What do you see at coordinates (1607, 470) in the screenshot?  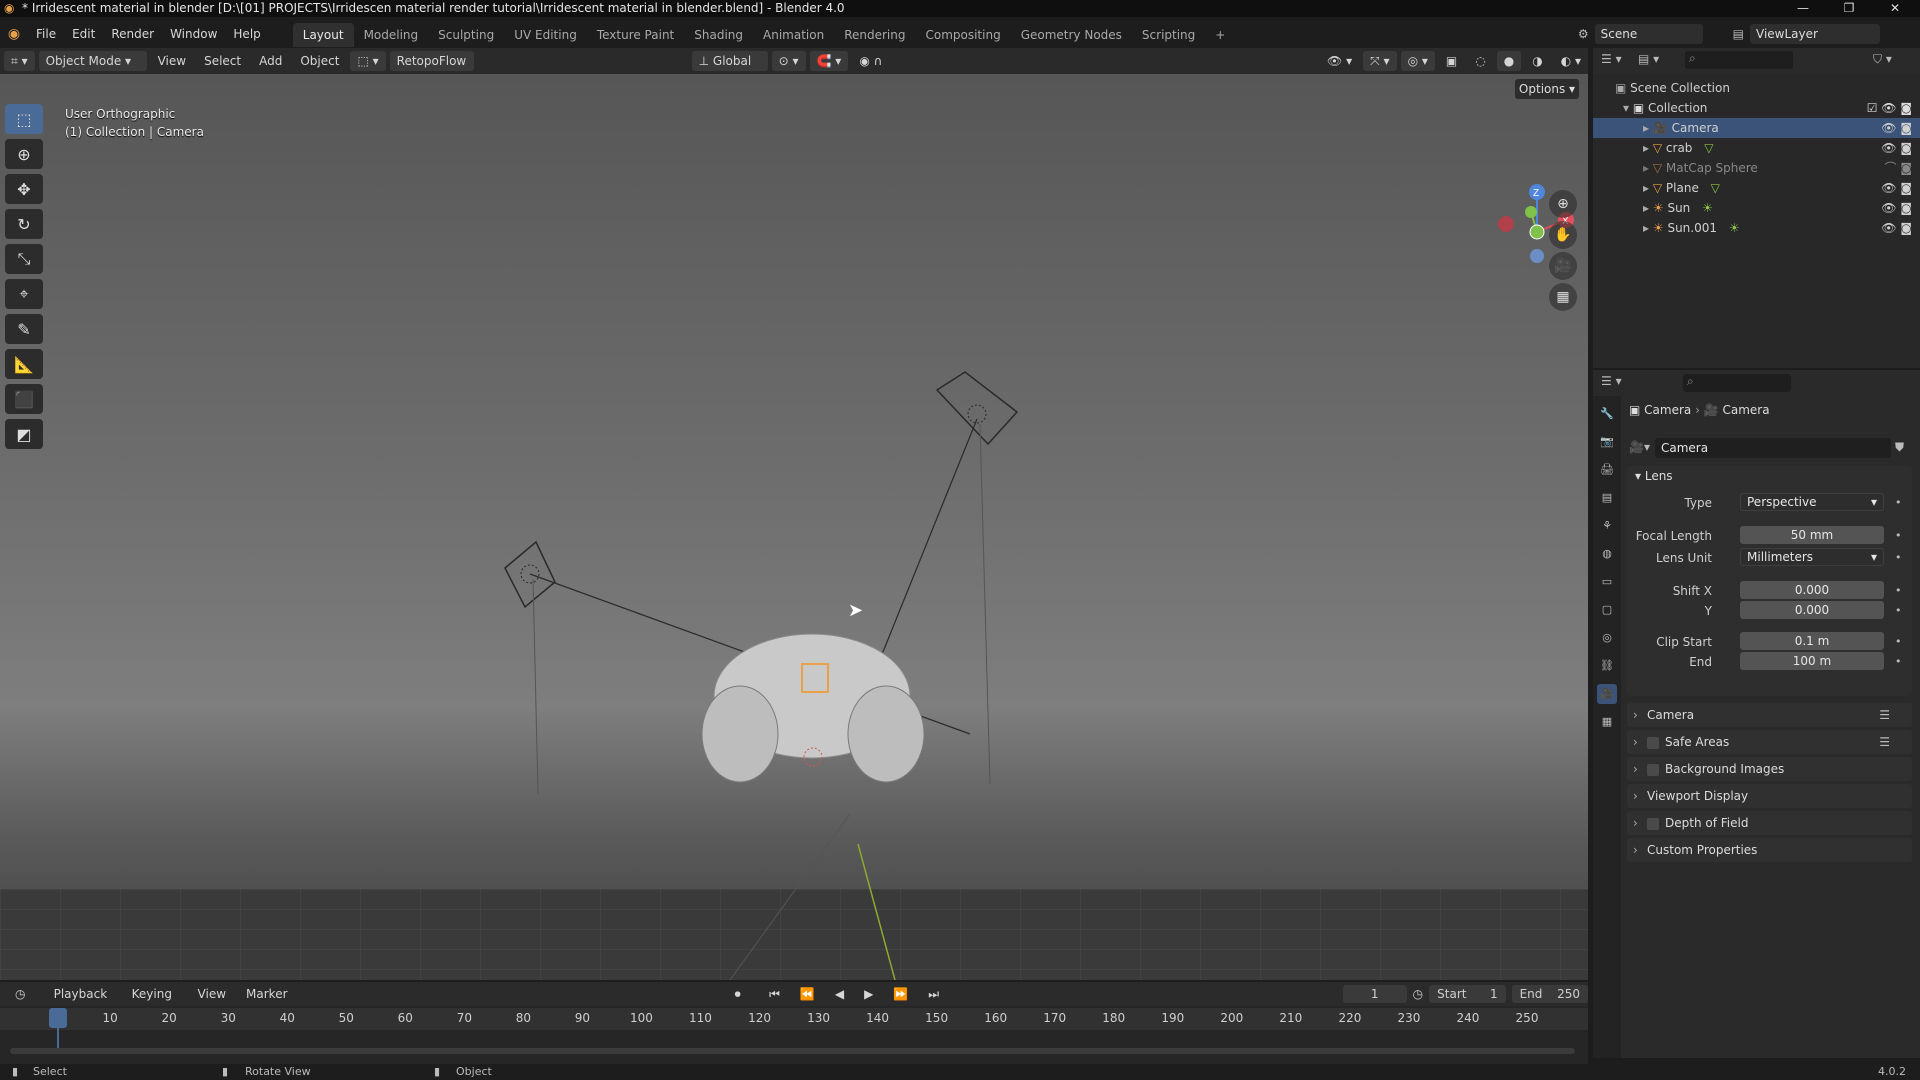 I see `output-tab-icon: 🖨` at bounding box center [1607, 470].